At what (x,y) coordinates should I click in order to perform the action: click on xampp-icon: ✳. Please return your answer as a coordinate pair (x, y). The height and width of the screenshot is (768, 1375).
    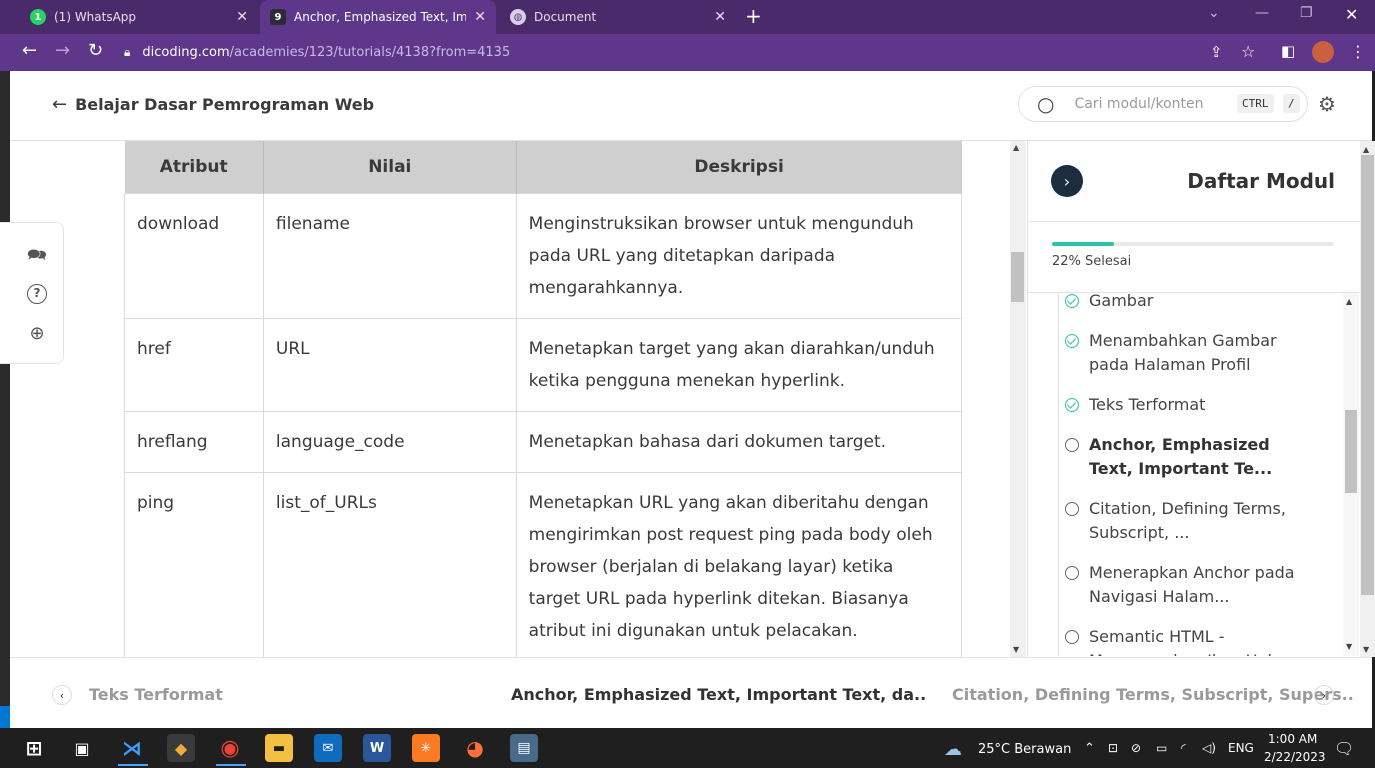
    Looking at the image, I should click on (426, 748).